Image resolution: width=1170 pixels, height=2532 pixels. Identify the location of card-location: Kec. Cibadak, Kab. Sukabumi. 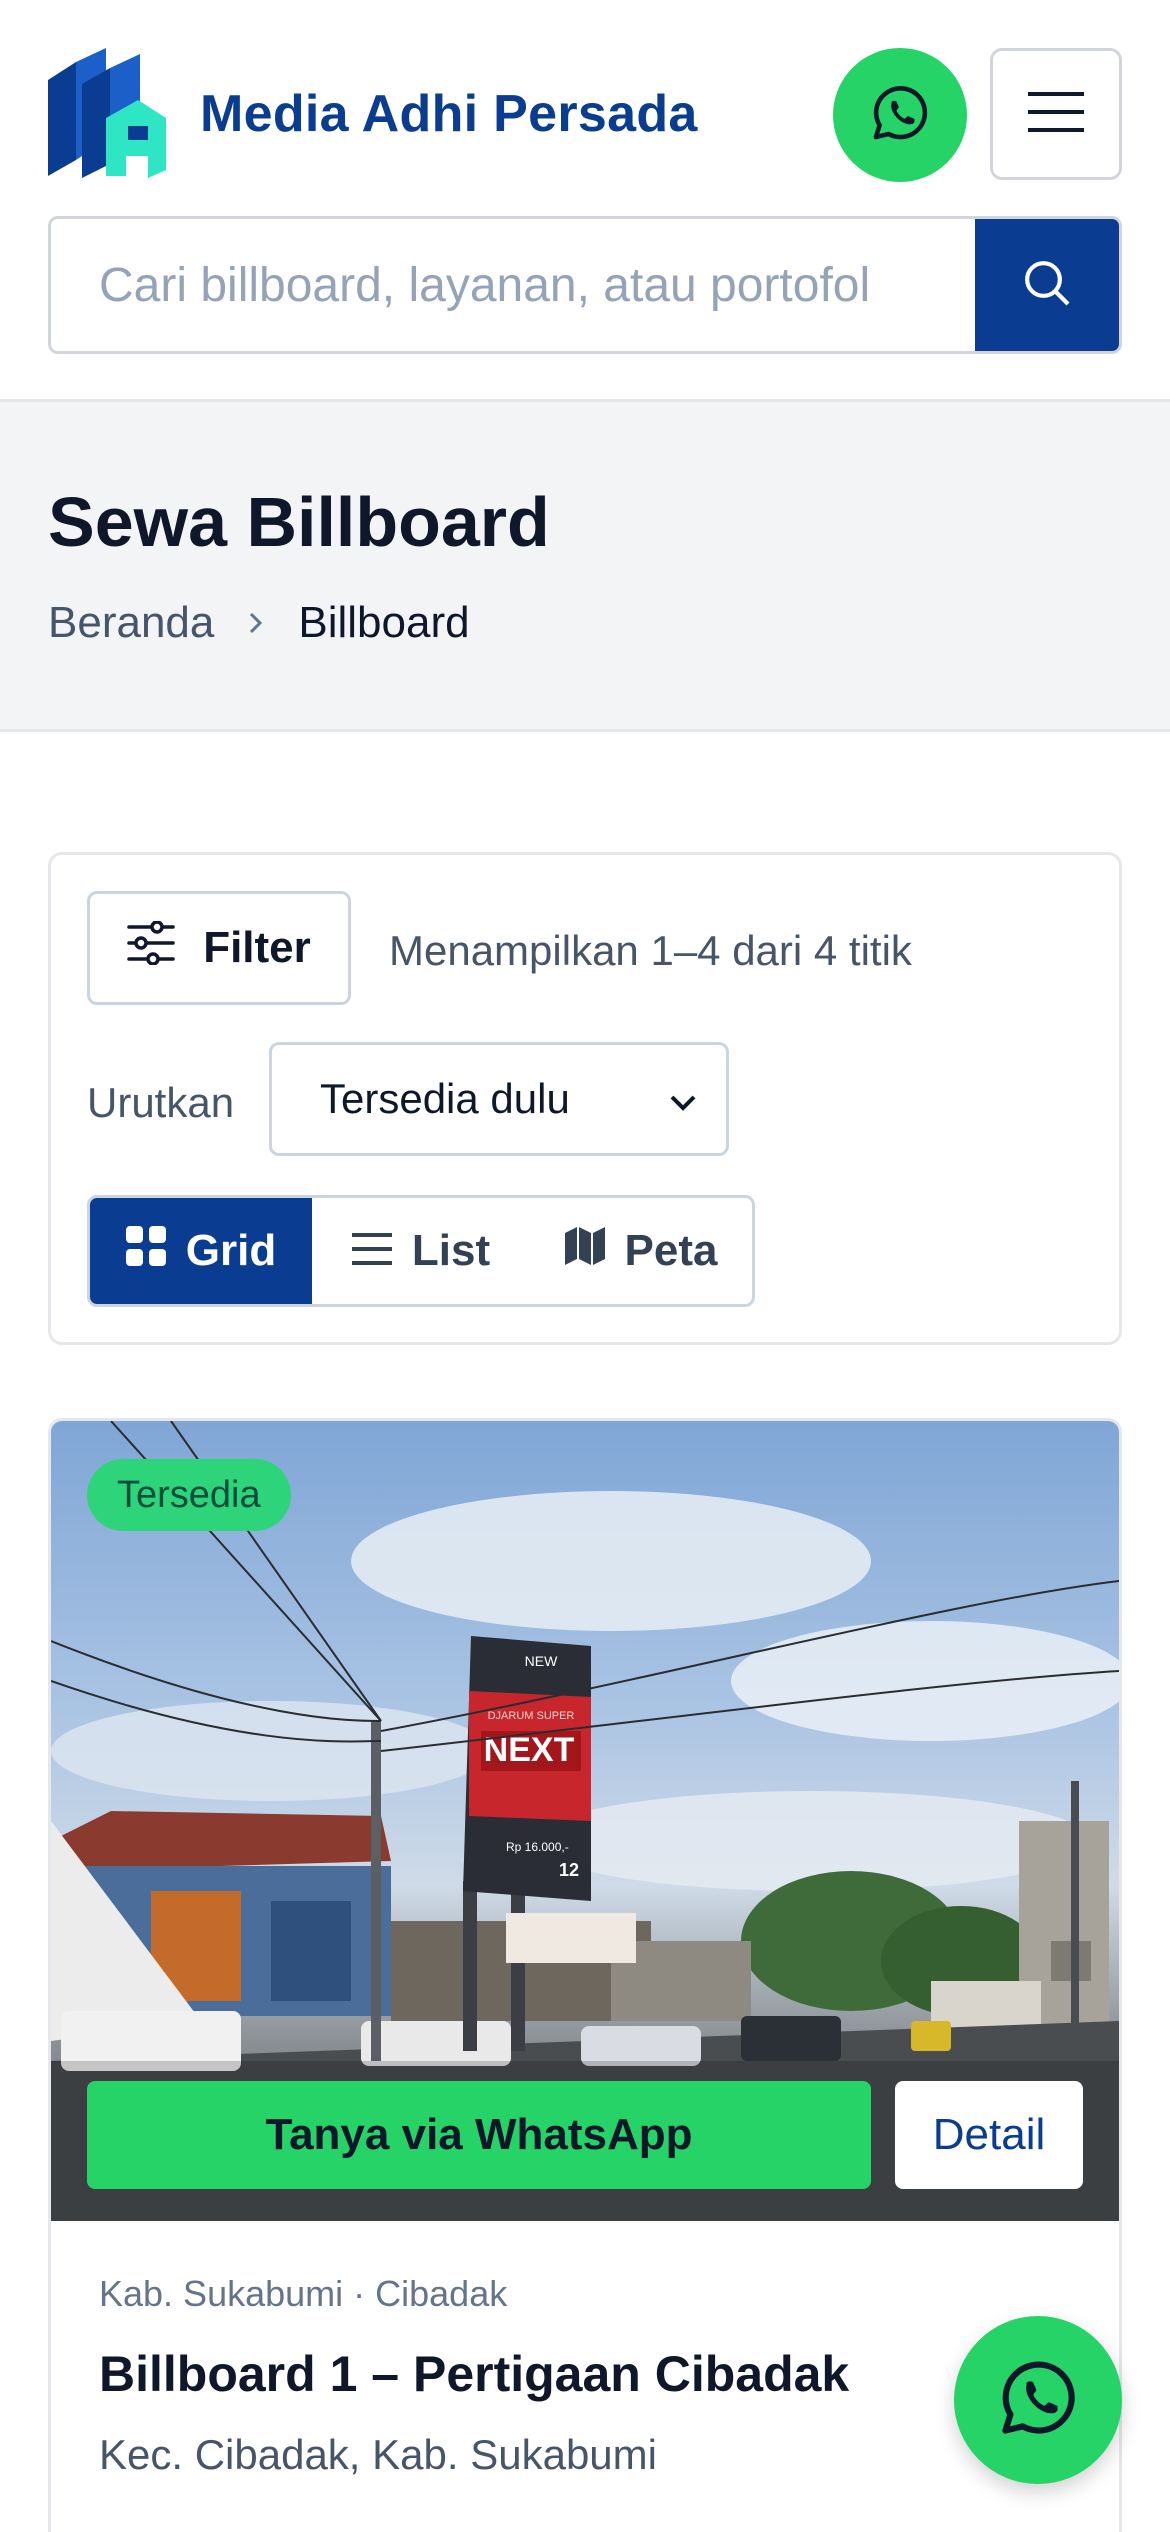
(378, 2454).